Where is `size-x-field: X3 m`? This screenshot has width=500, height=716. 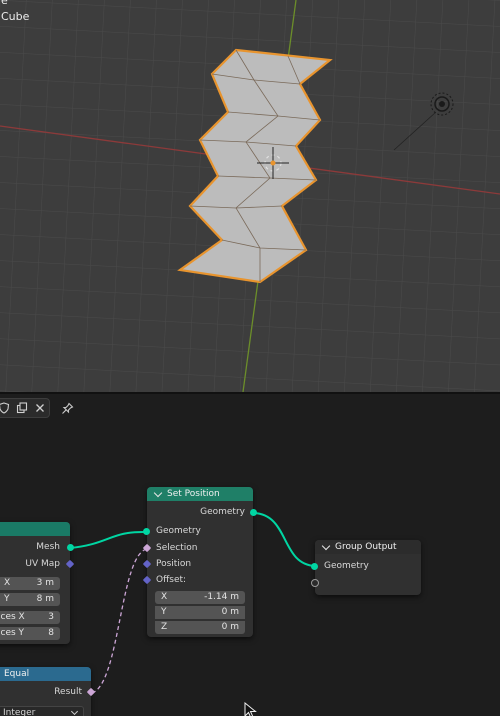
size-x-field: X3 m is located at coordinates (30, 583).